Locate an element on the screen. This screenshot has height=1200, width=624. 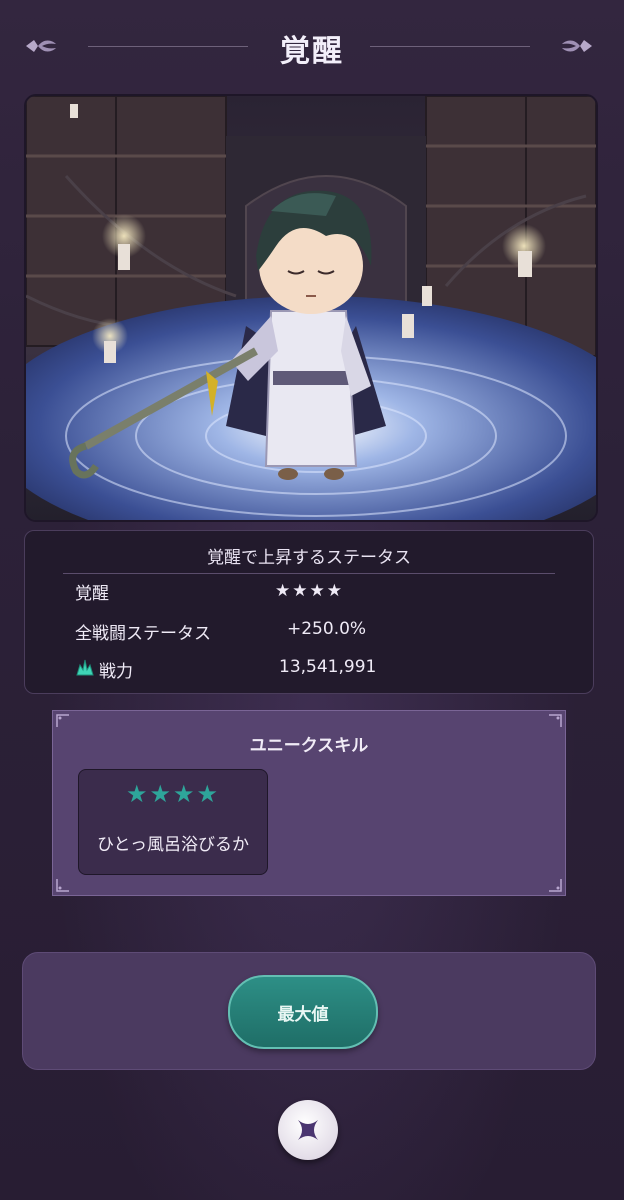
background-faded-strip is located at coordinates (305, 926).